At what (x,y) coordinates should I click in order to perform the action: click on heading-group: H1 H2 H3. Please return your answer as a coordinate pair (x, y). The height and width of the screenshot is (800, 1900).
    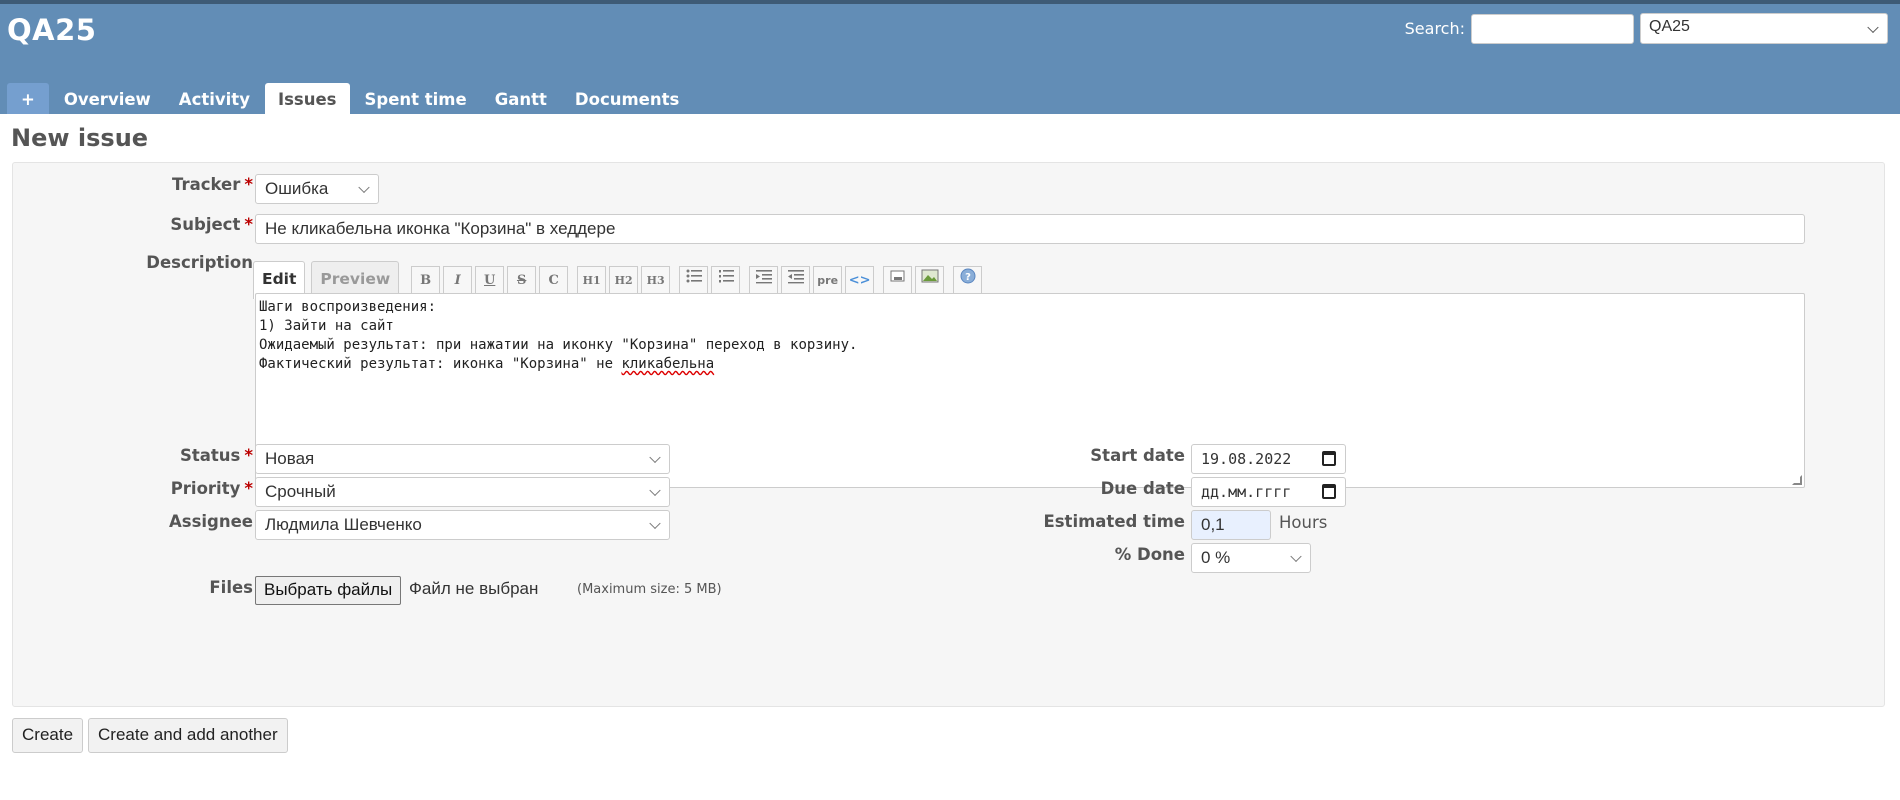
    Looking at the image, I should click on (625, 280).